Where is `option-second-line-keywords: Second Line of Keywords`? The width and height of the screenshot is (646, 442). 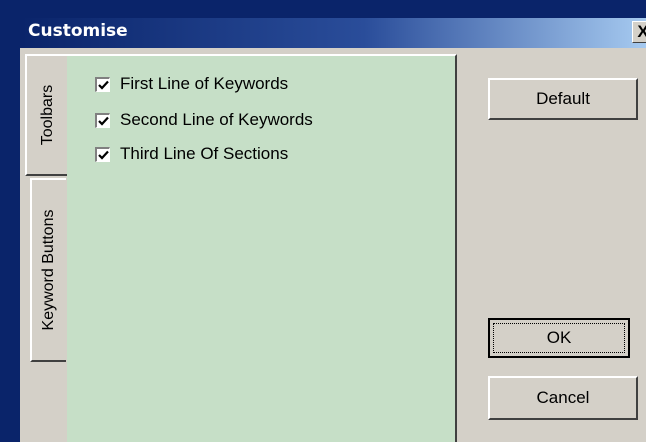 option-second-line-keywords: Second Line of Keywords is located at coordinates (204, 120).